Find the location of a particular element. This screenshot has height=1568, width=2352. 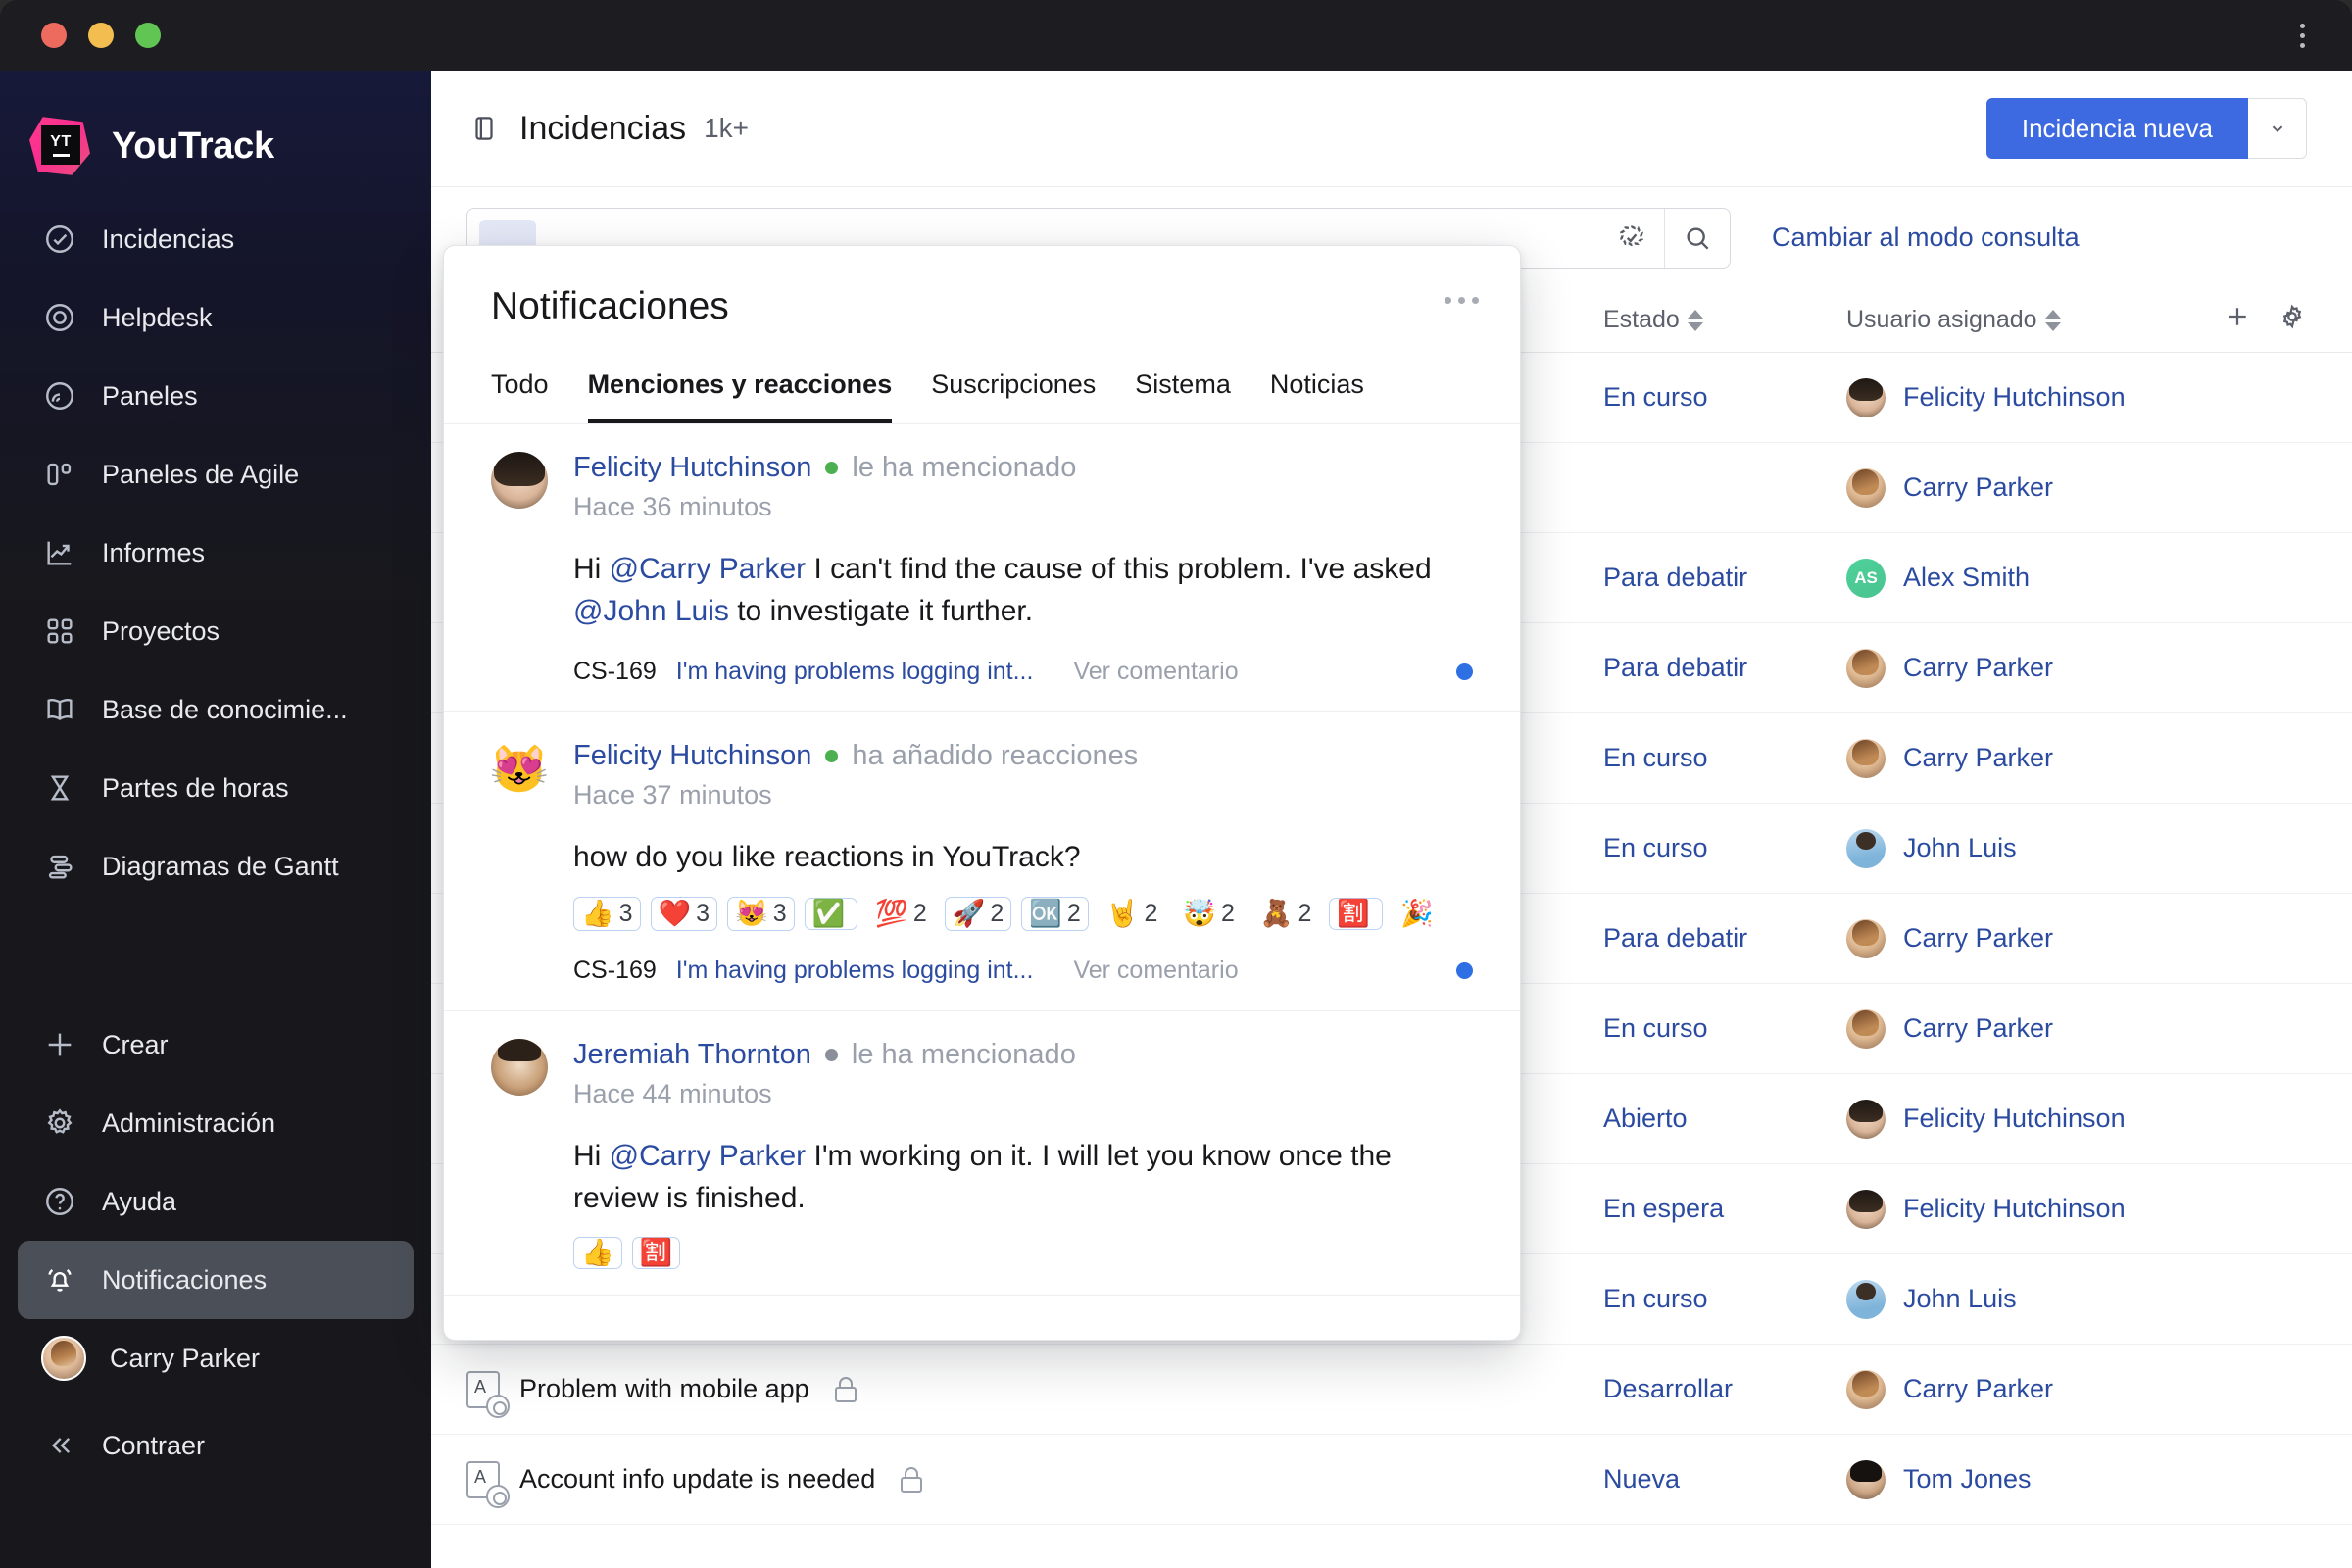

sidebar-item-paneles: Paneles is located at coordinates (216, 396).